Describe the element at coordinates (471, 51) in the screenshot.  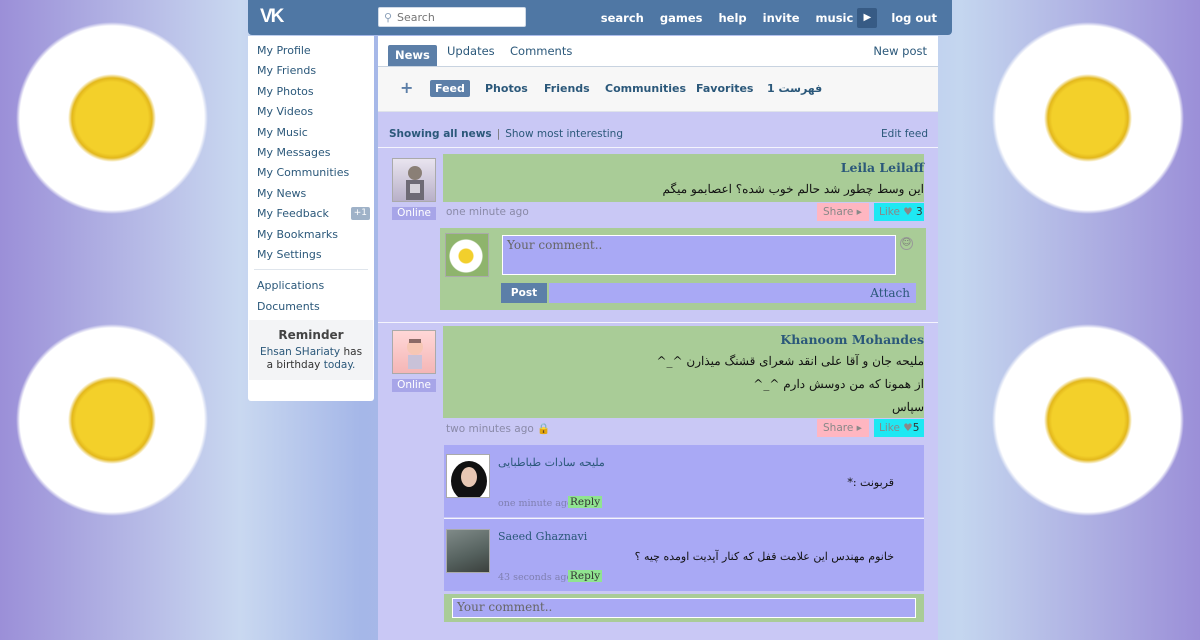
I see `tab-updates: Updates` at that location.